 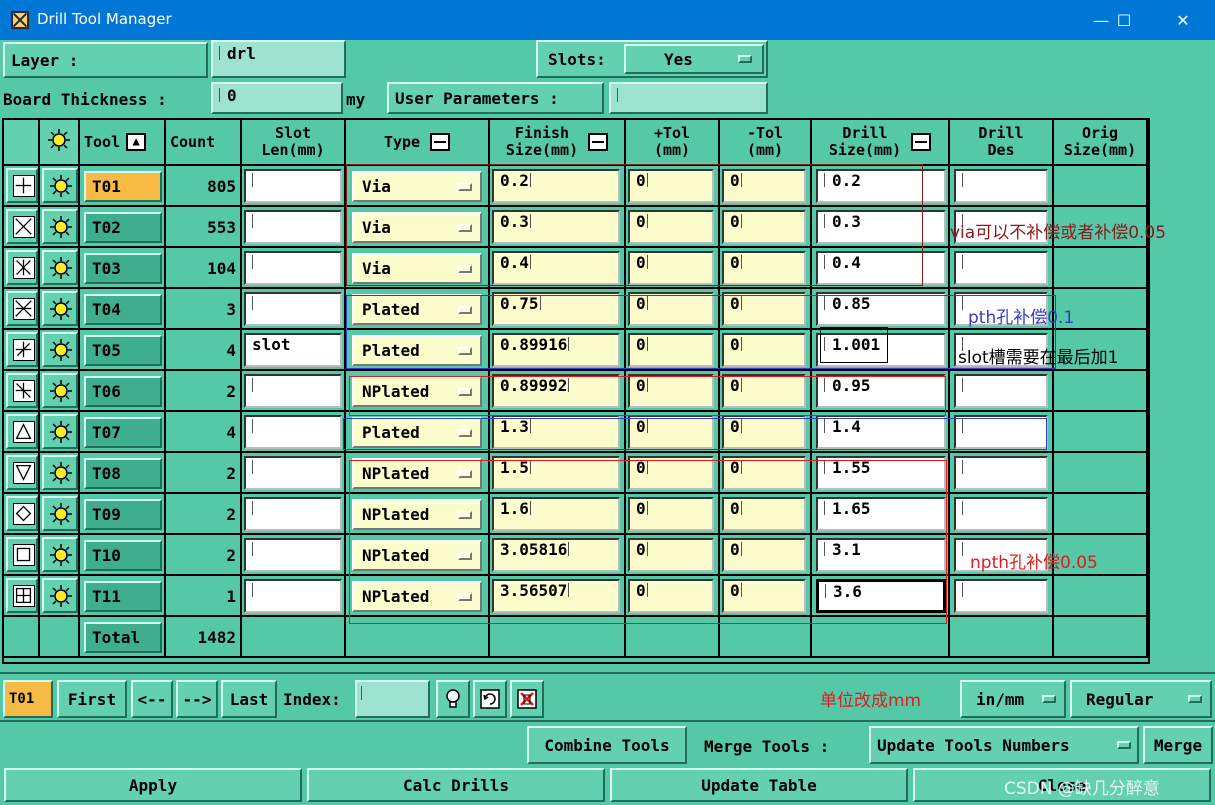 What do you see at coordinates (123, 309) in the screenshot?
I see `tool-button: T04` at bounding box center [123, 309].